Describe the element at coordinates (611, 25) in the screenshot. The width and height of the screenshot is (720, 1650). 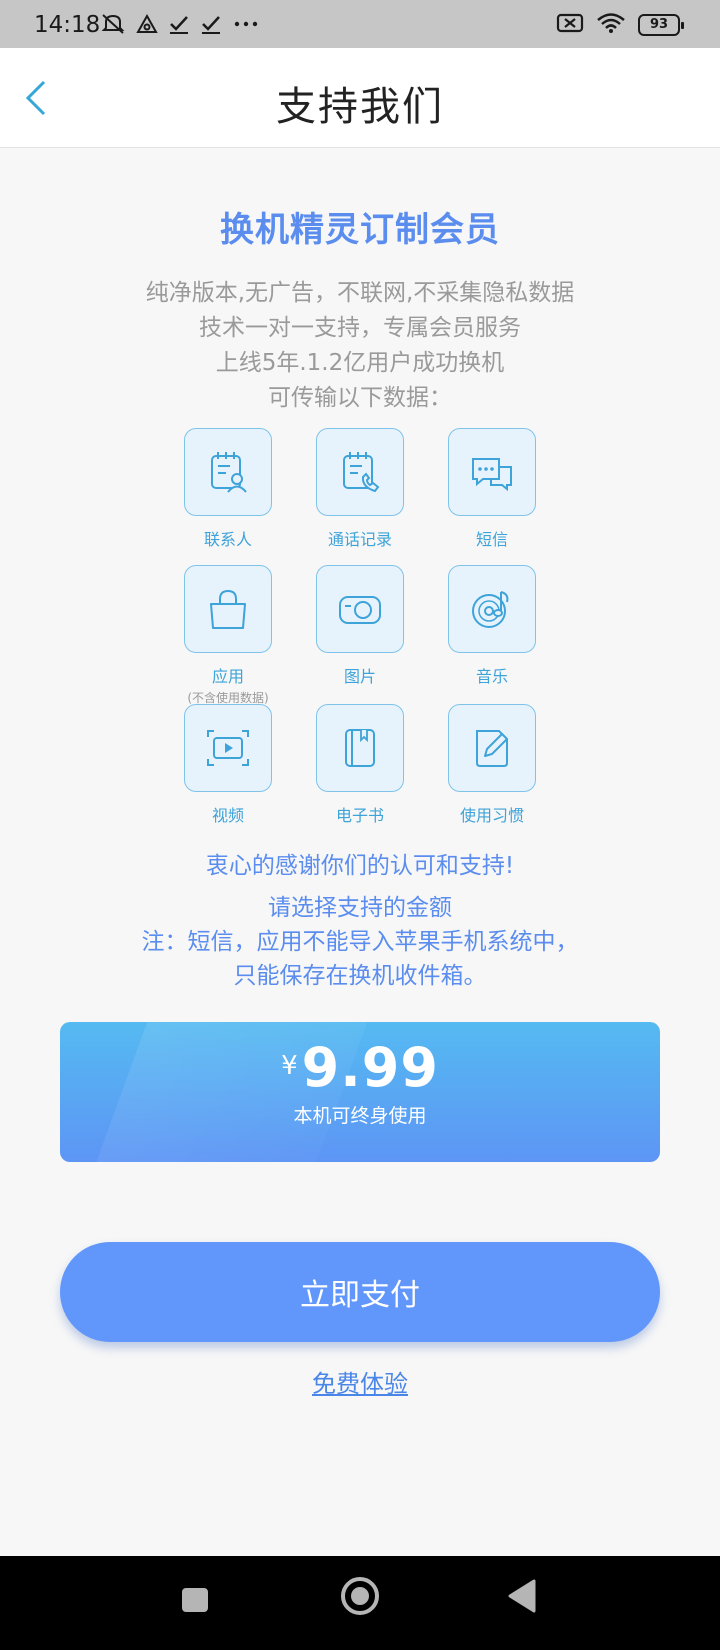
I see `wifi-icon` at that location.